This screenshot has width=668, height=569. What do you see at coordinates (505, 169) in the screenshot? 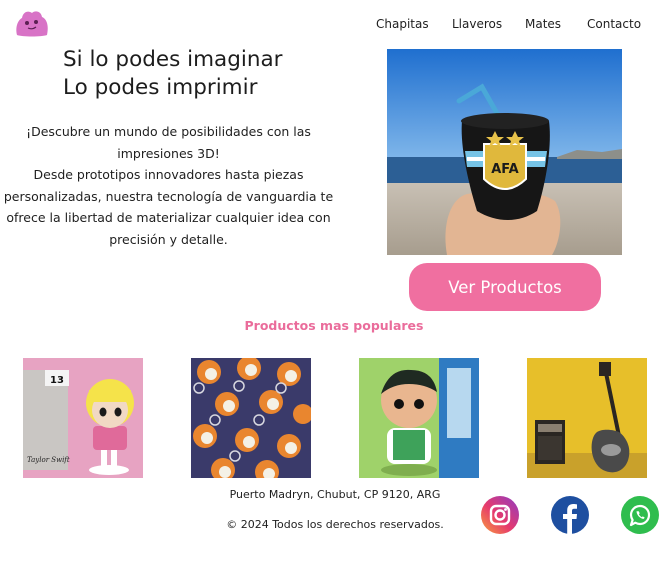
I see `mate-shield-text: AFA` at bounding box center [505, 169].